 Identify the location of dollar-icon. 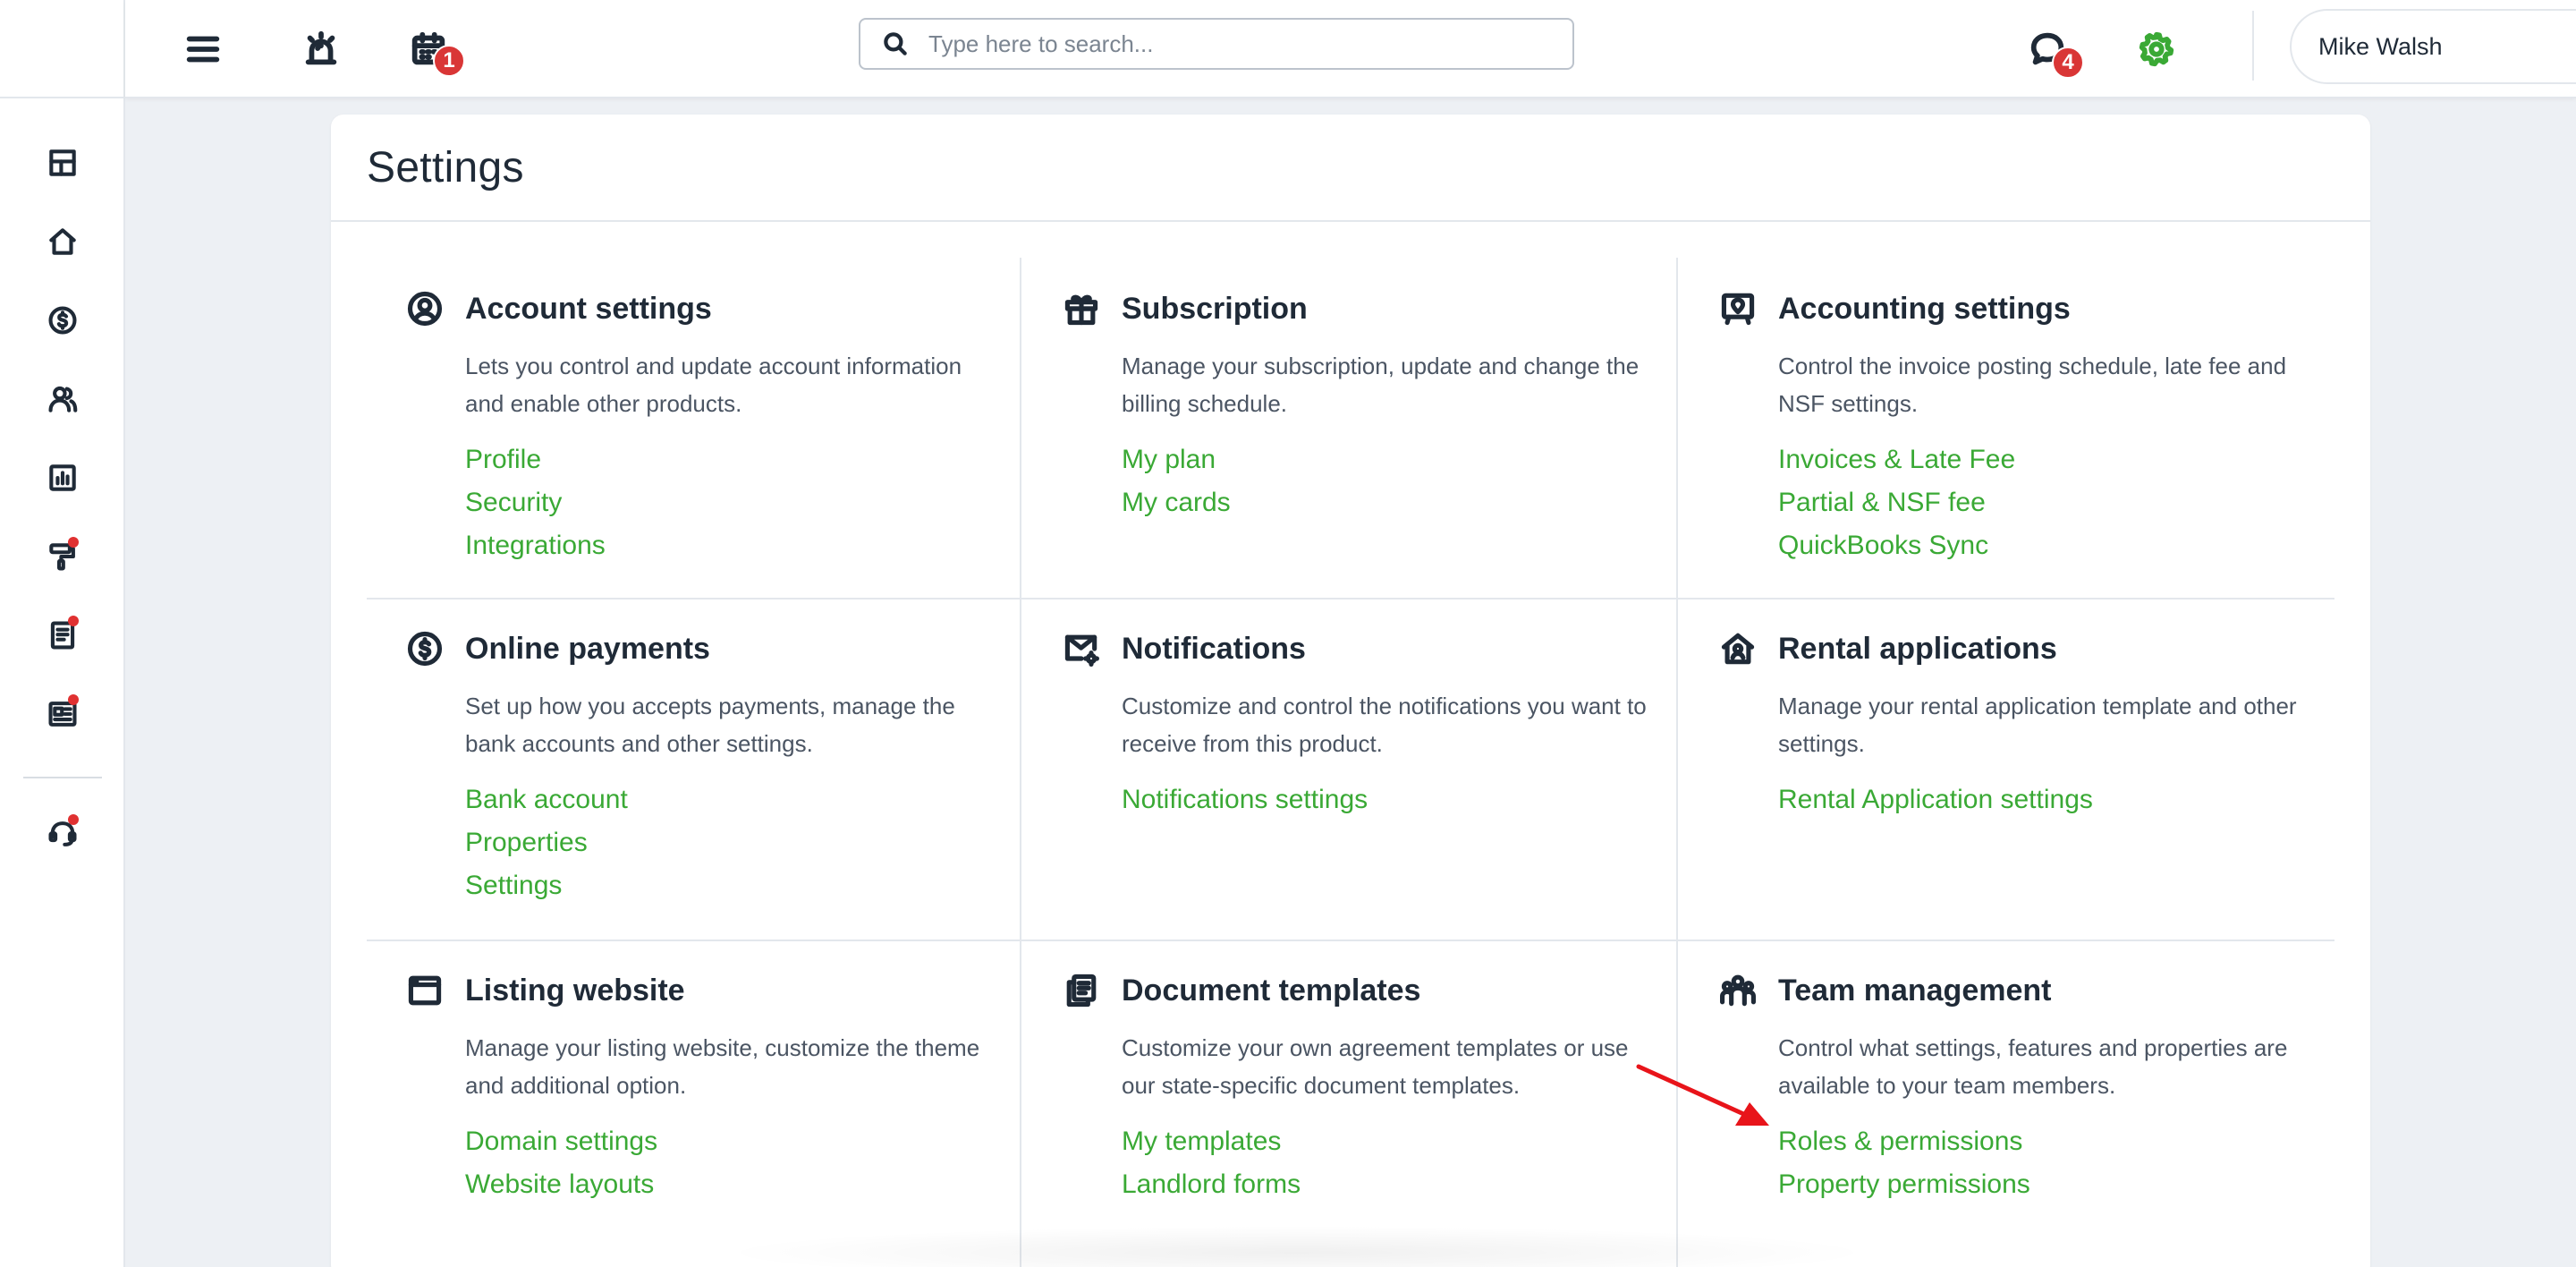
(62, 320).